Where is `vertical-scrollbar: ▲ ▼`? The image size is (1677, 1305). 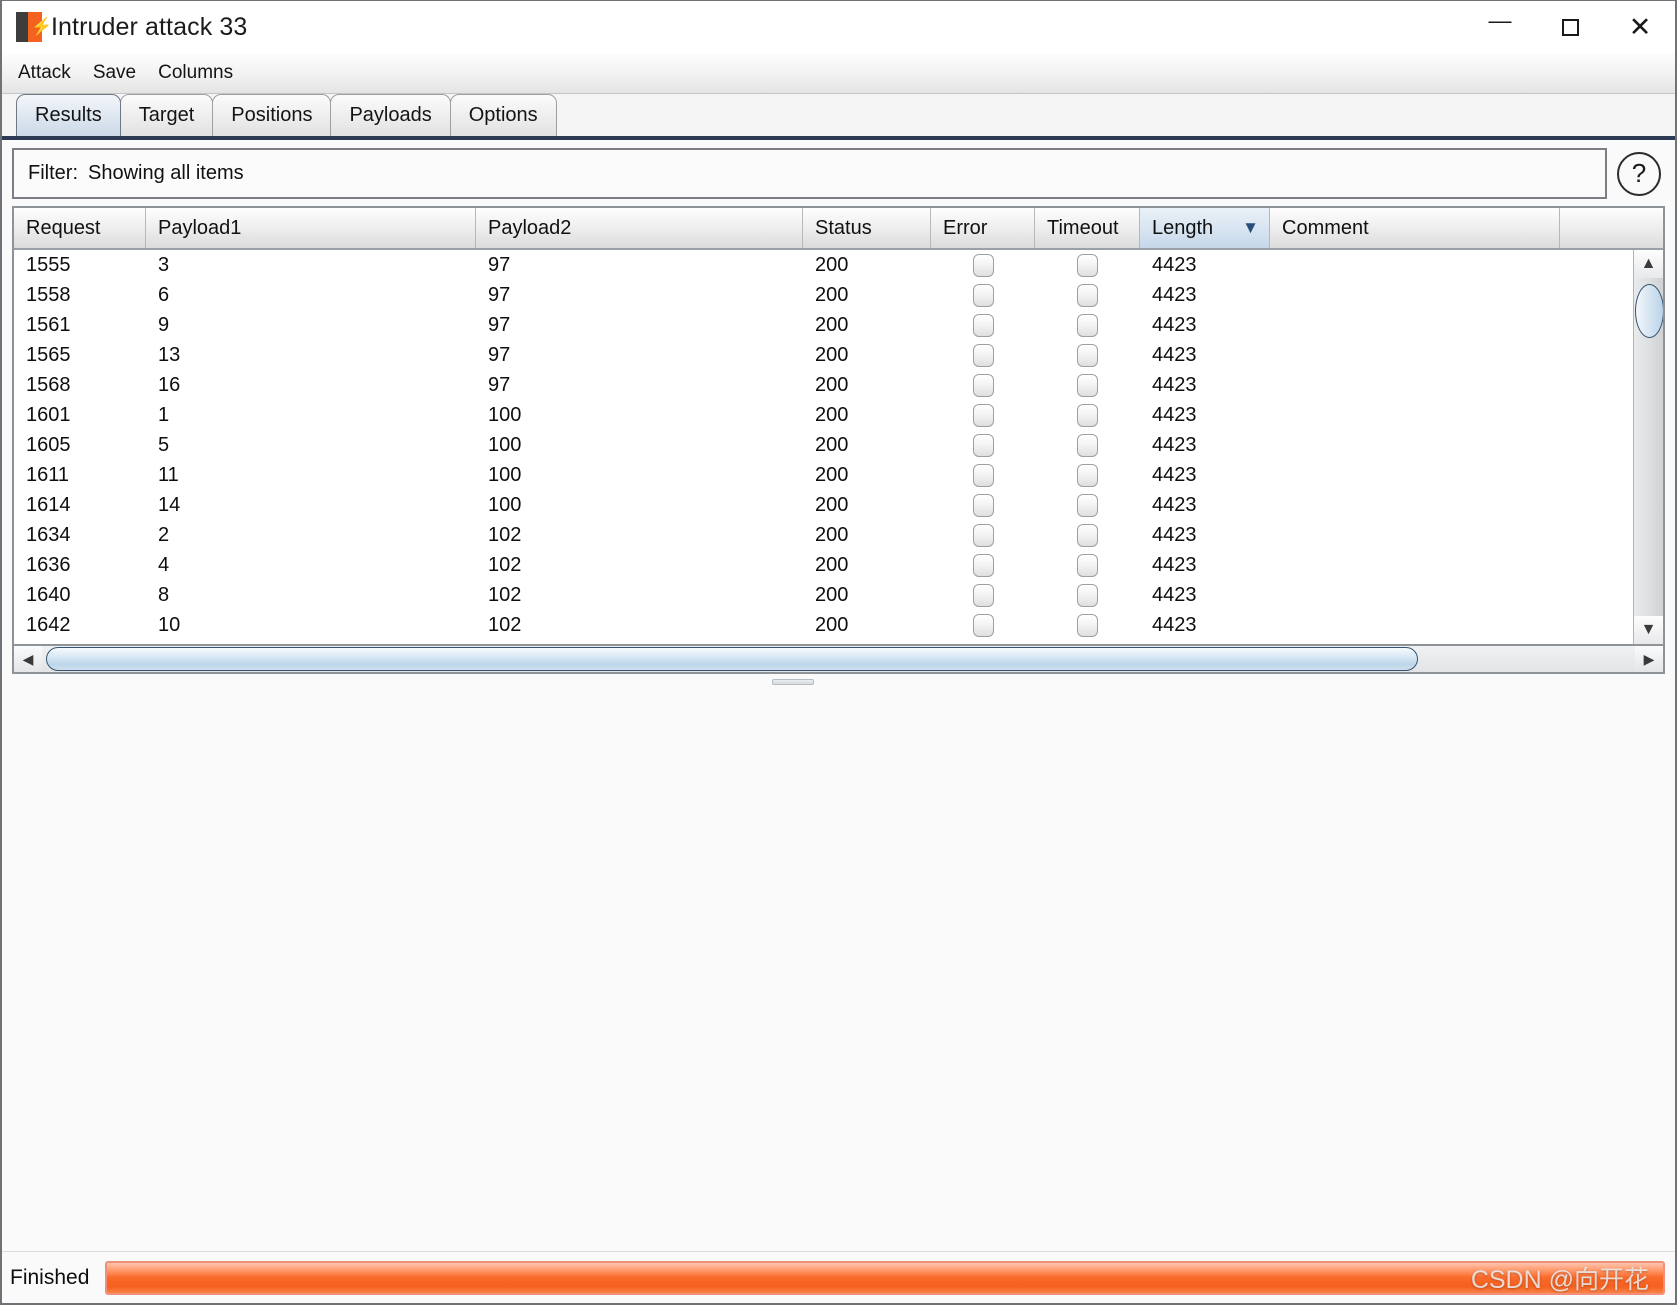 vertical-scrollbar: ▲ ▼ is located at coordinates (1648, 447).